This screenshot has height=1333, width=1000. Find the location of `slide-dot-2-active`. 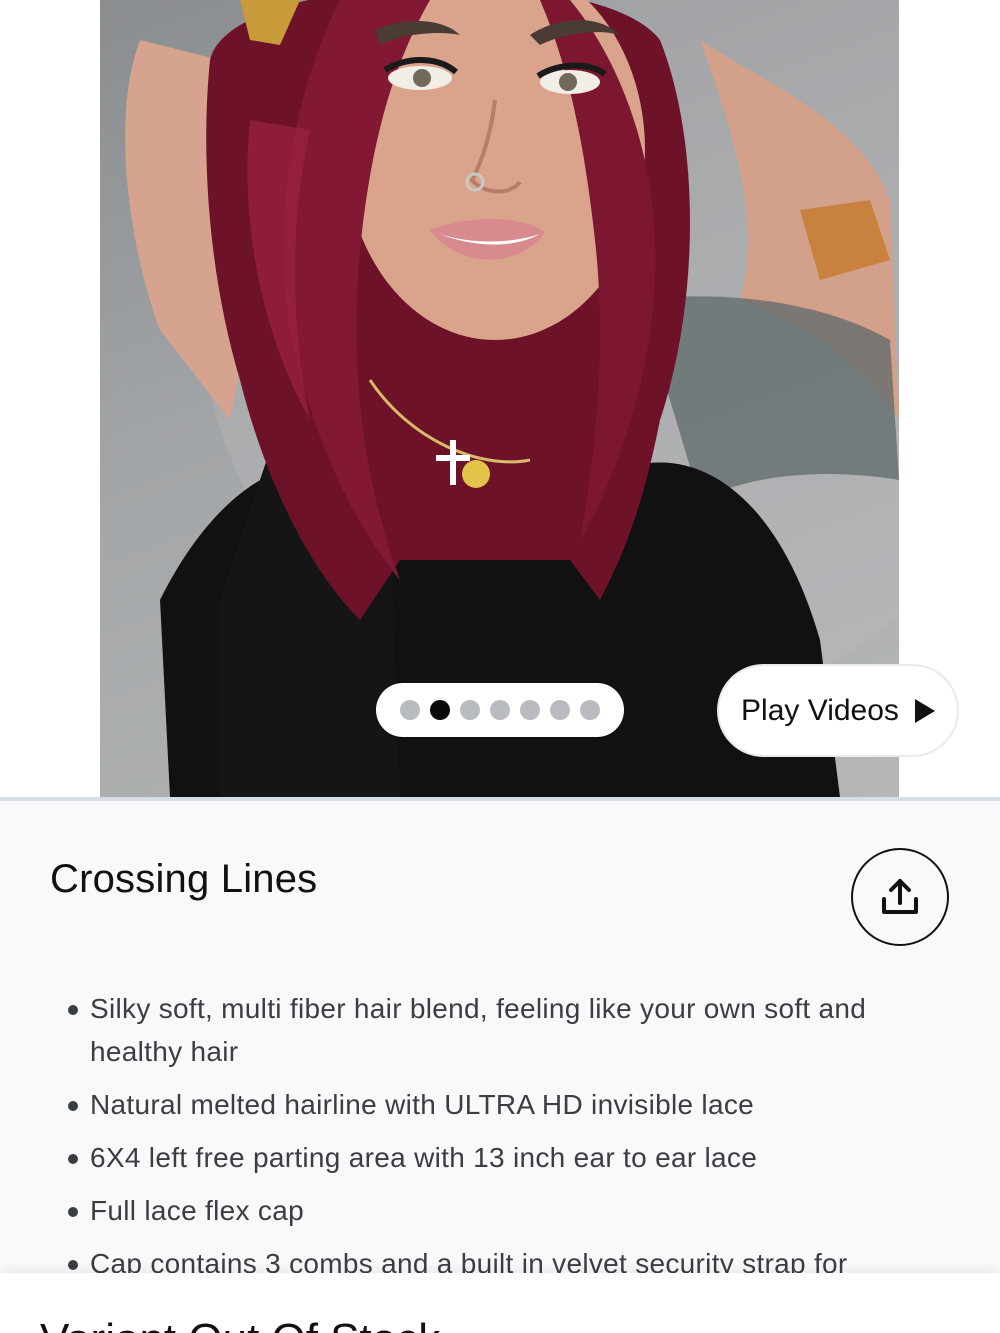

slide-dot-2-active is located at coordinates (440, 710).